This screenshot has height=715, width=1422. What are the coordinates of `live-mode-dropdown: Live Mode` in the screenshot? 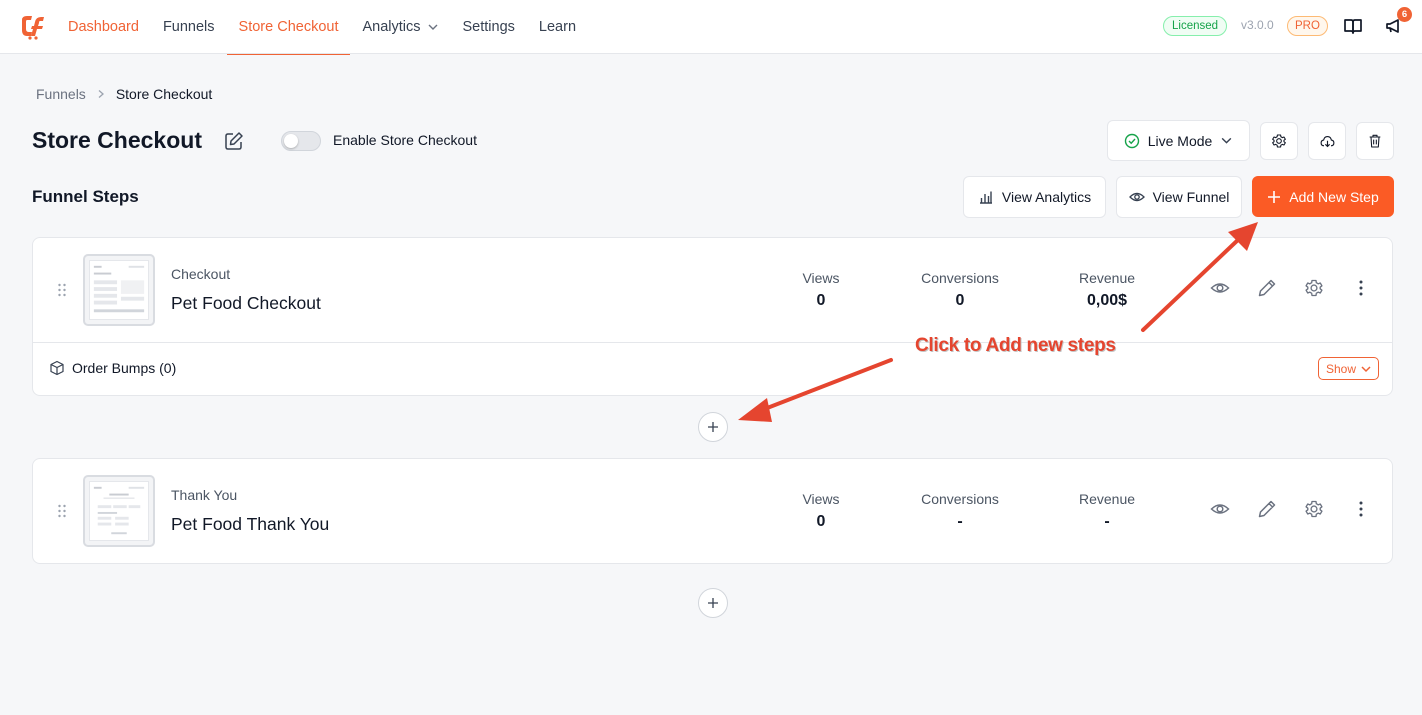 It's located at (1178, 140).